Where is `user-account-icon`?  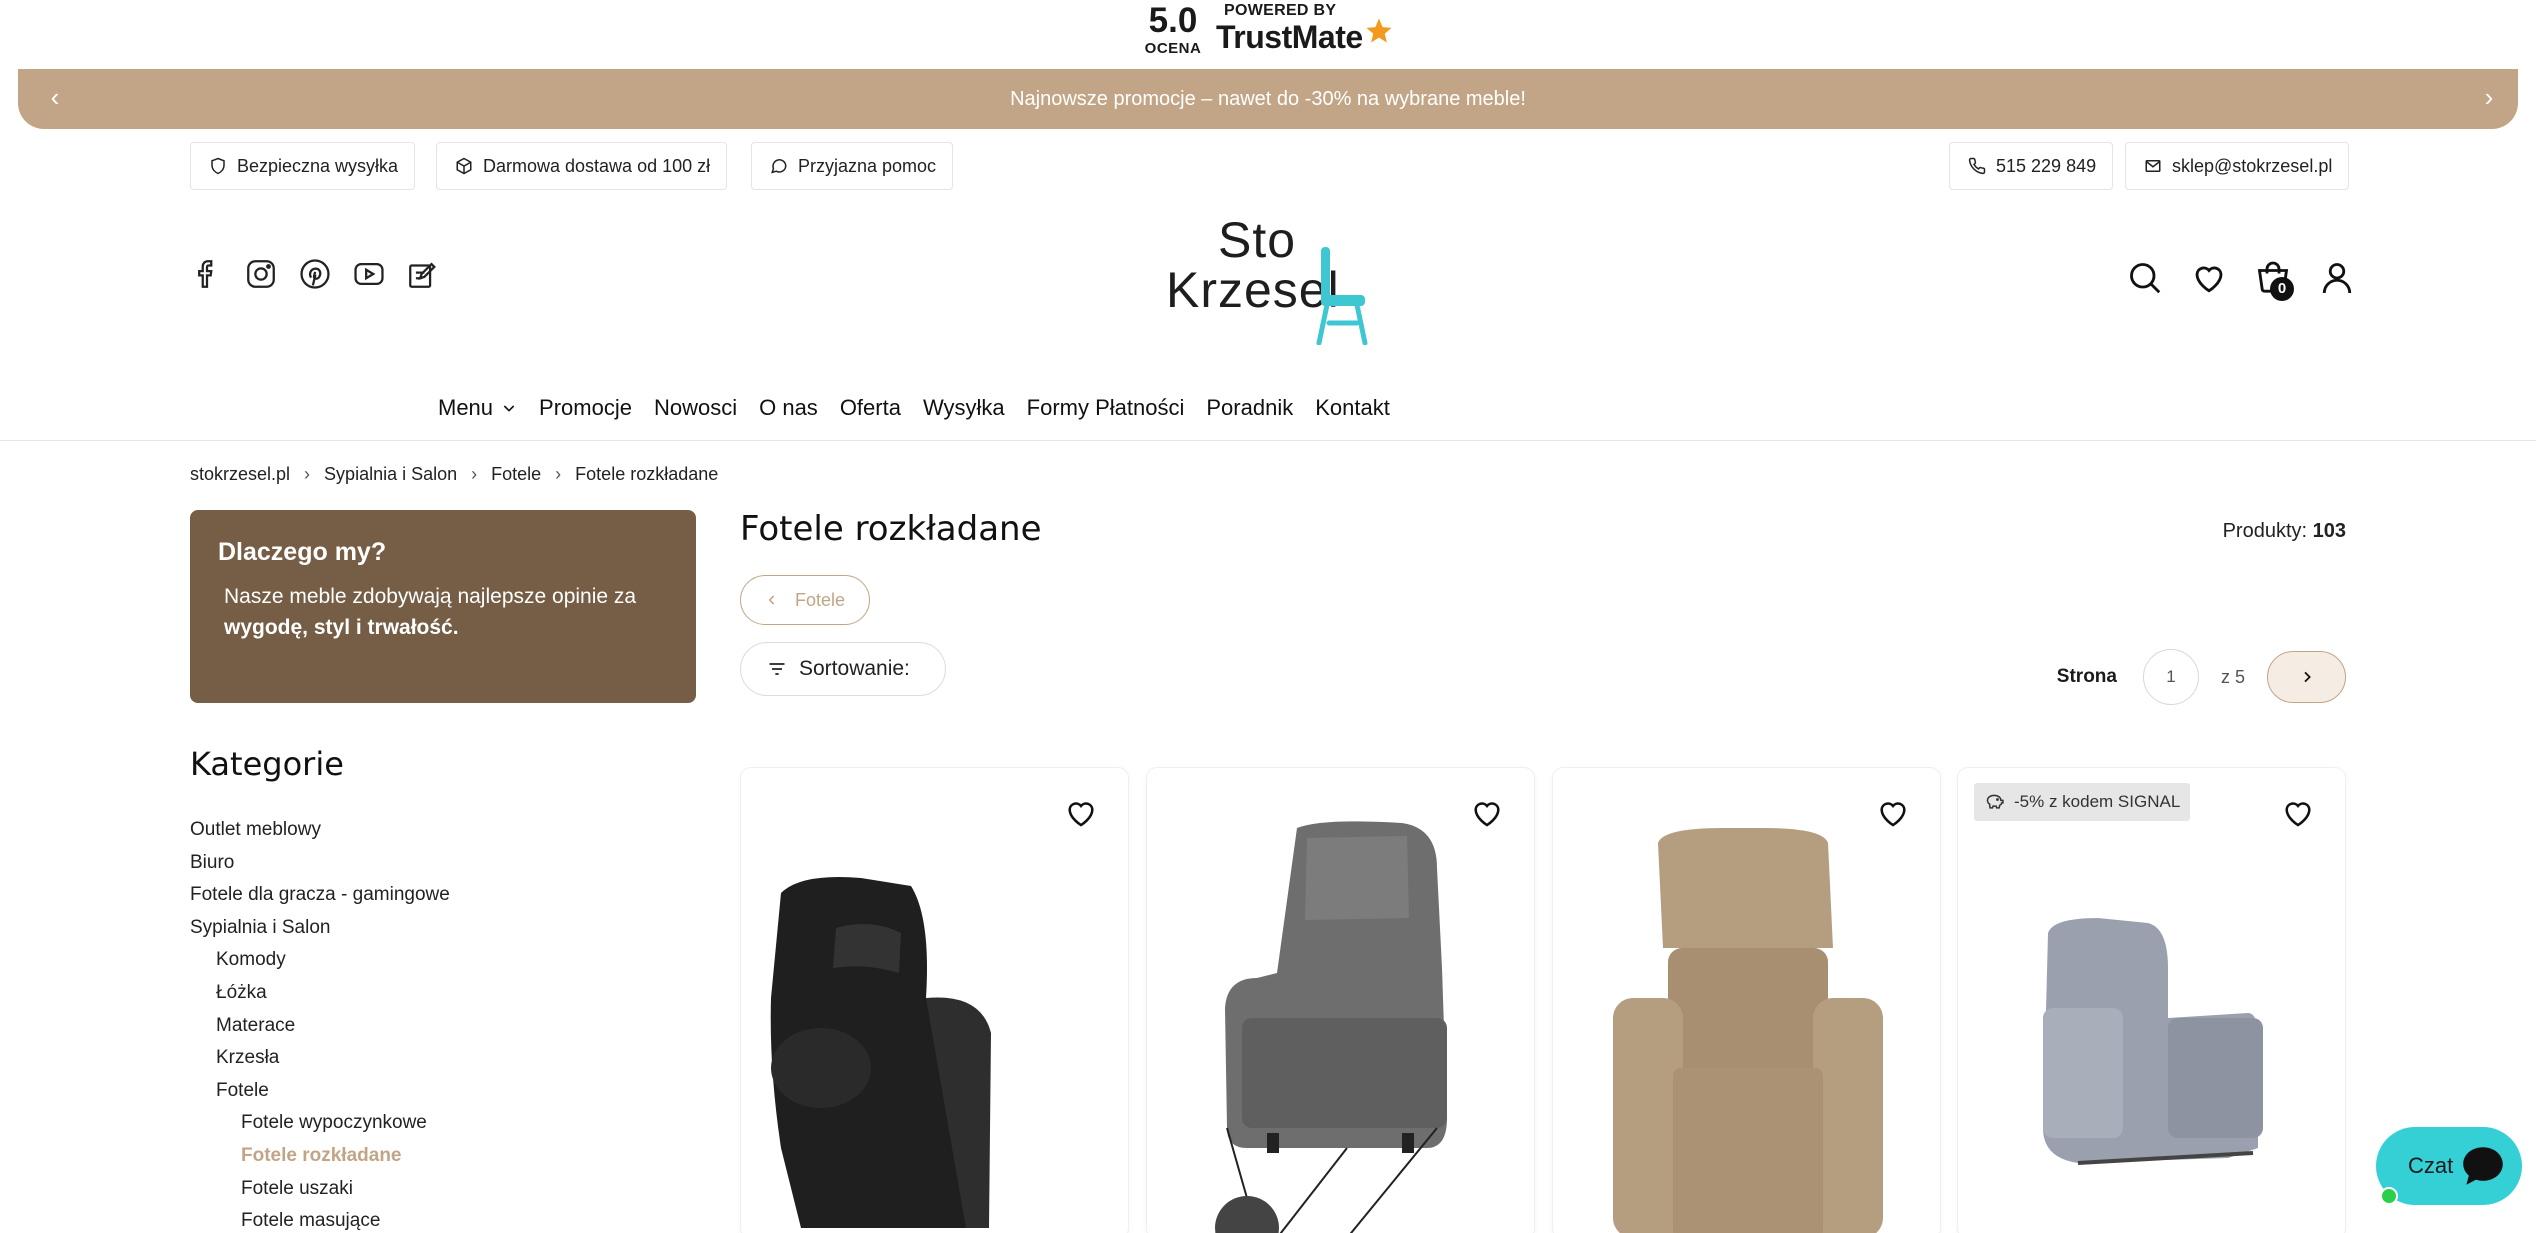 user-account-icon is located at coordinates (2337, 278).